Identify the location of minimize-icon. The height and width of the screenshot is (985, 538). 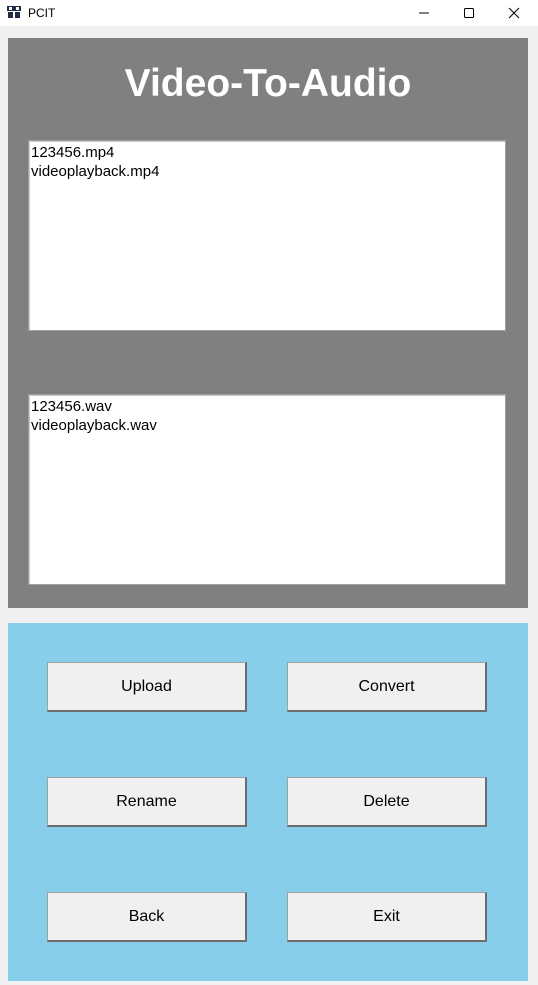
(424, 13).